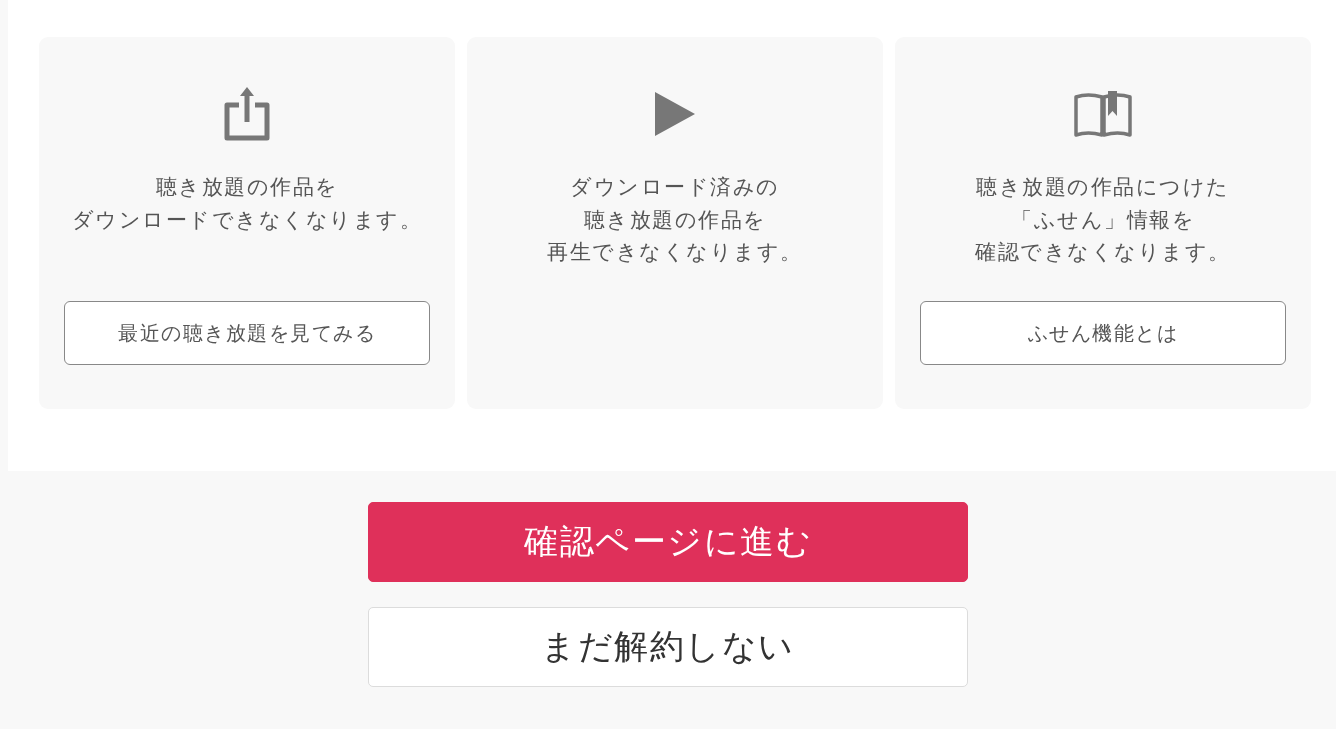  Describe the element at coordinates (675, 114) in the screenshot. I see `play-icon` at that location.